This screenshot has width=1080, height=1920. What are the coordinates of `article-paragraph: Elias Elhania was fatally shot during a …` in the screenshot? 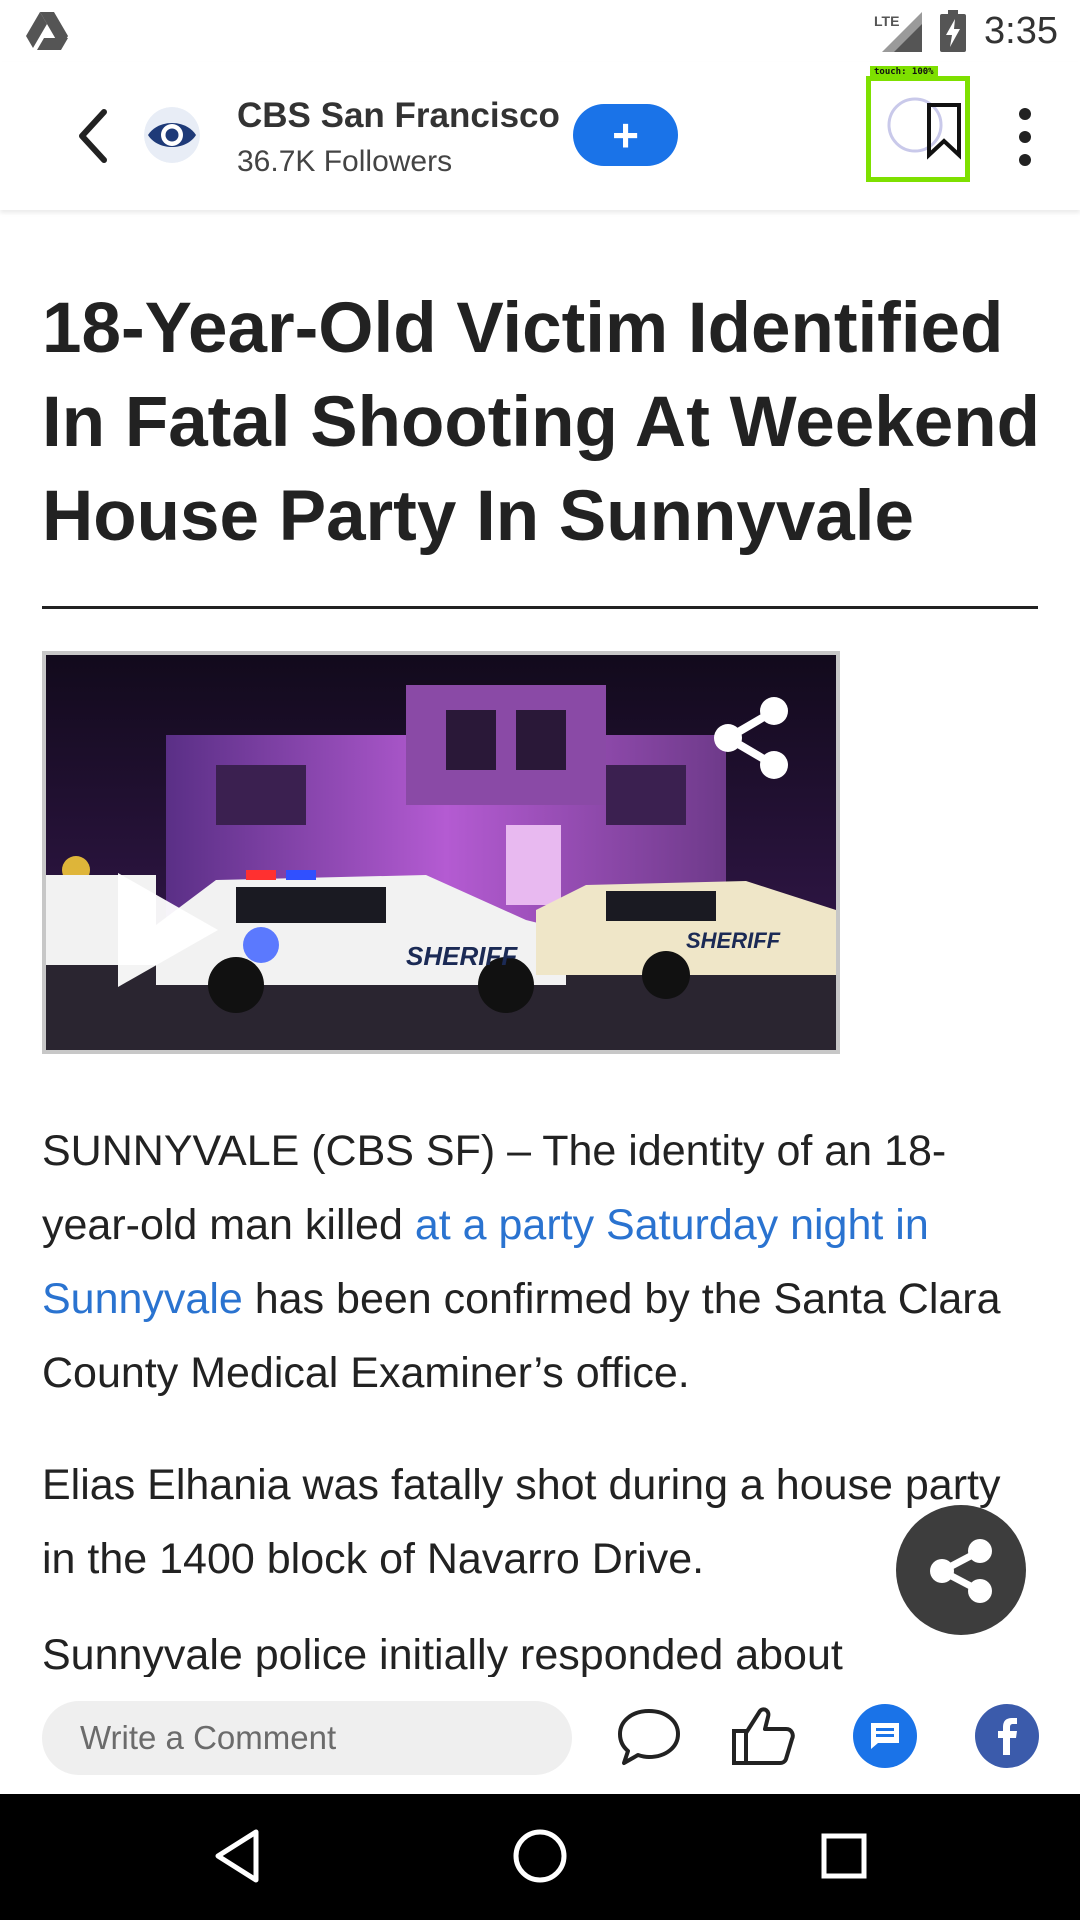 It's located at (521, 1522).